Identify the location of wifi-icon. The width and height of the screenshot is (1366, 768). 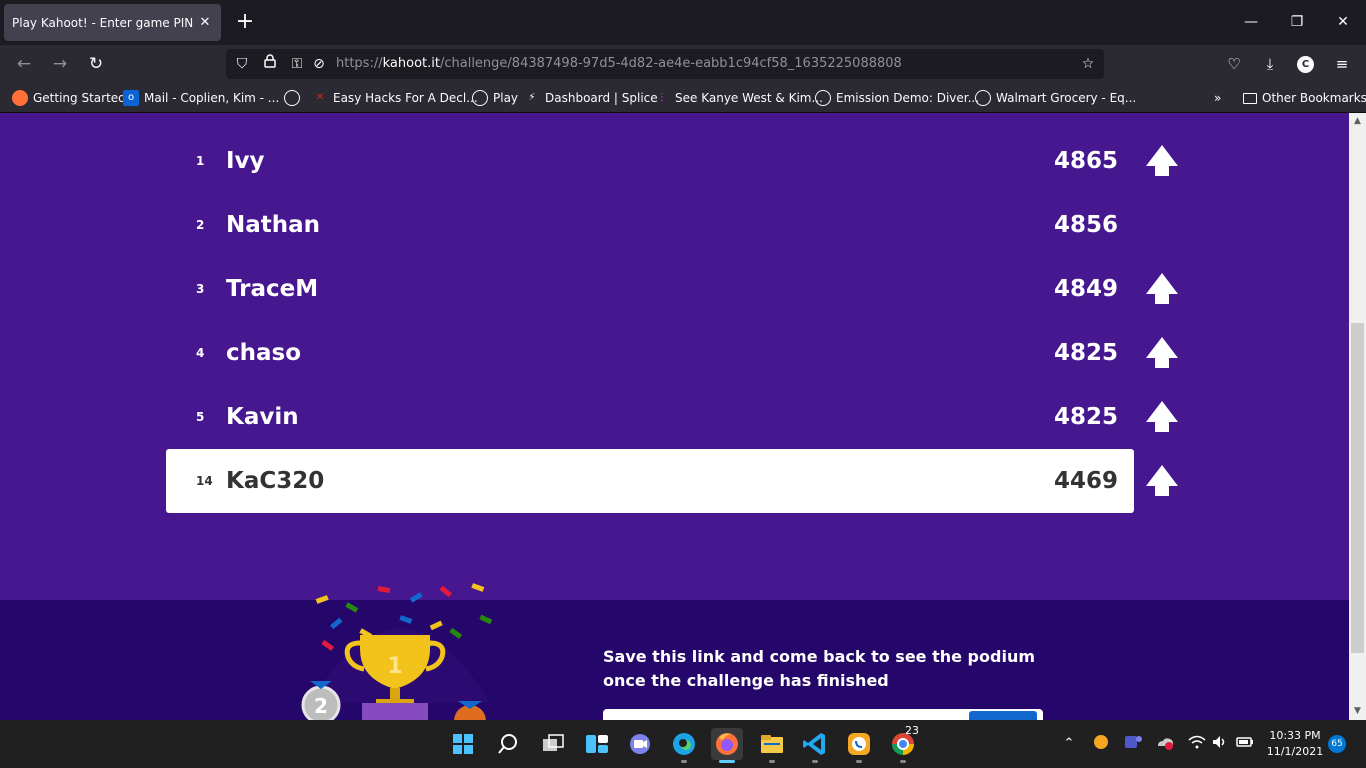
(1197, 744).